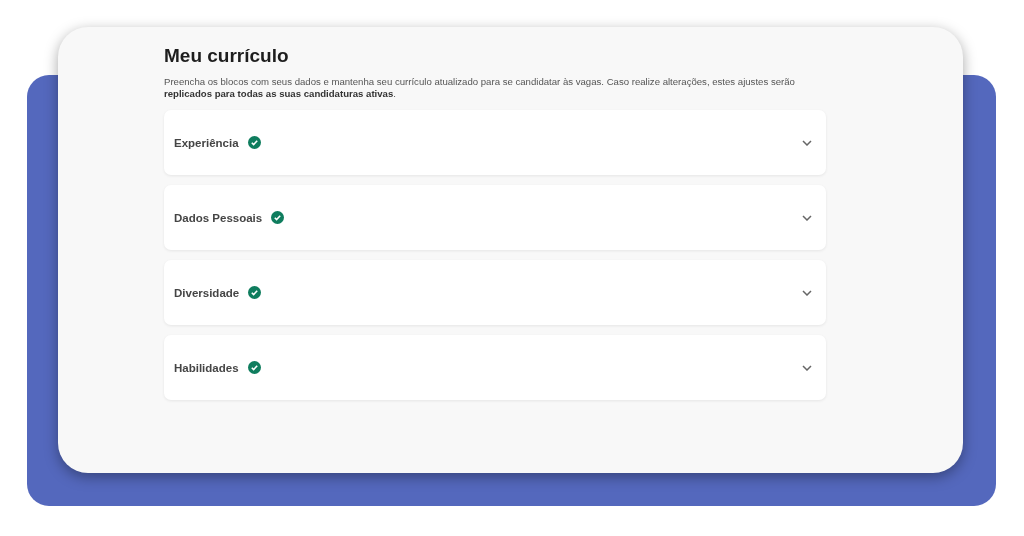 The height and width of the screenshot is (536, 1024). What do you see at coordinates (495, 292) in the screenshot?
I see `section-row: Diversidade` at bounding box center [495, 292].